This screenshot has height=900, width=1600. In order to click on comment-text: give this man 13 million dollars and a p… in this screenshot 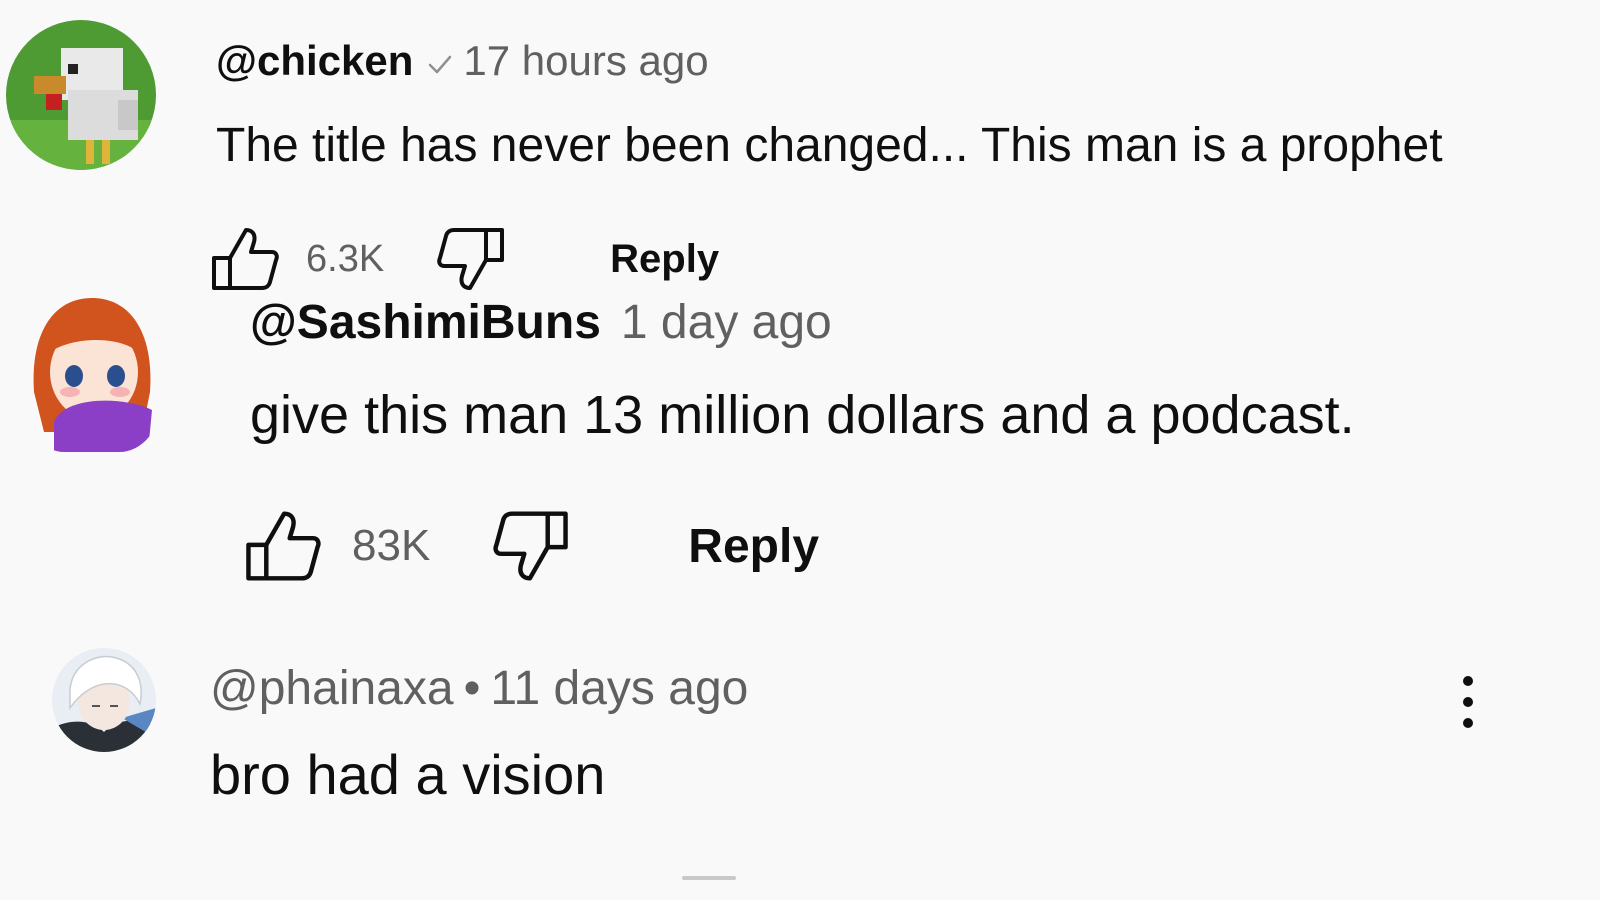, I will do `click(802, 415)`.